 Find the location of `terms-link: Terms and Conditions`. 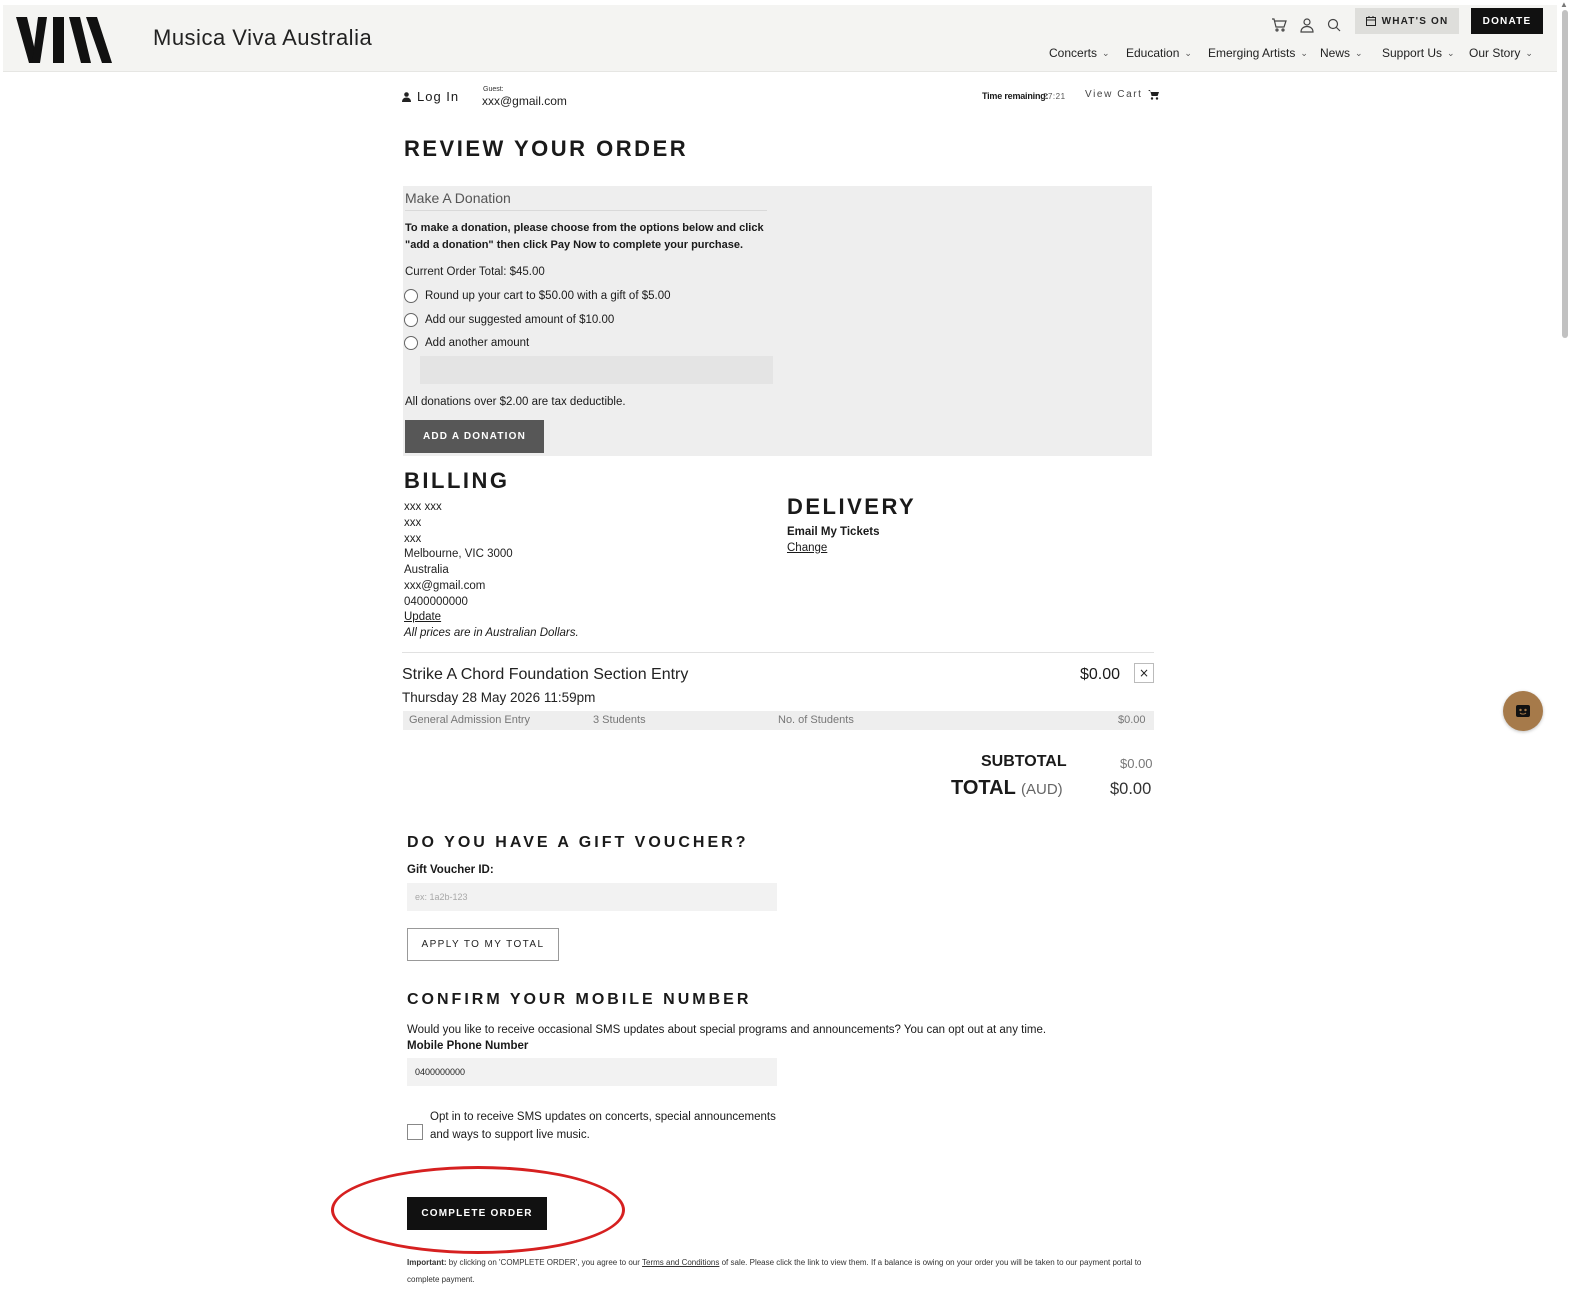

terms-link: Terms and Conditions is located at coordinates (680, 1262).